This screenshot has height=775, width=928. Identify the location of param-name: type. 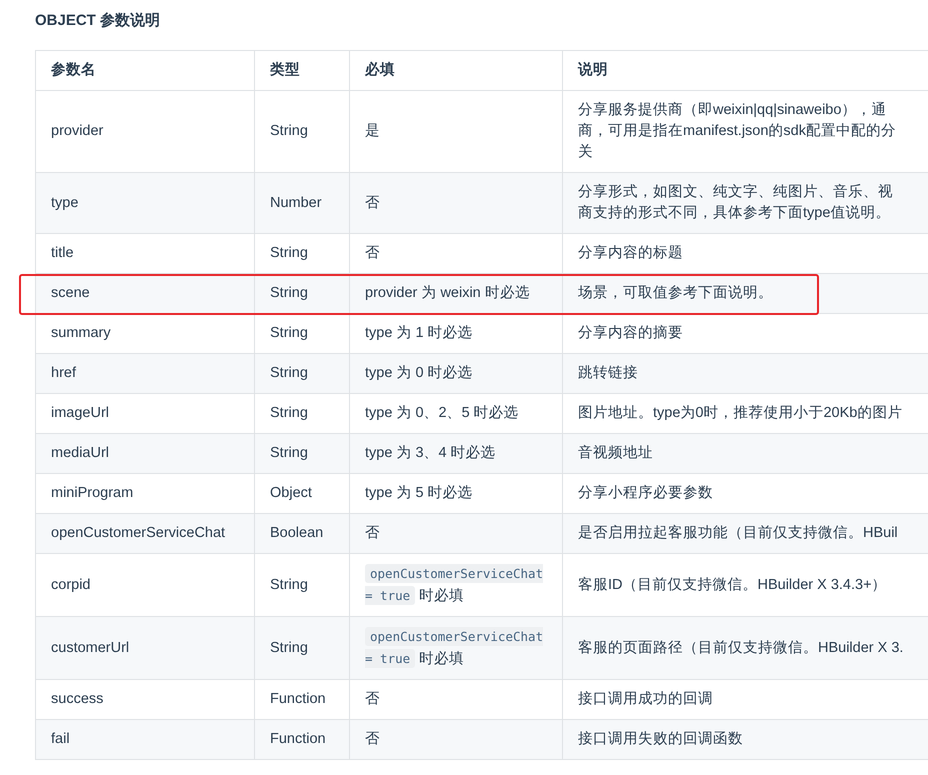
(64, 202).